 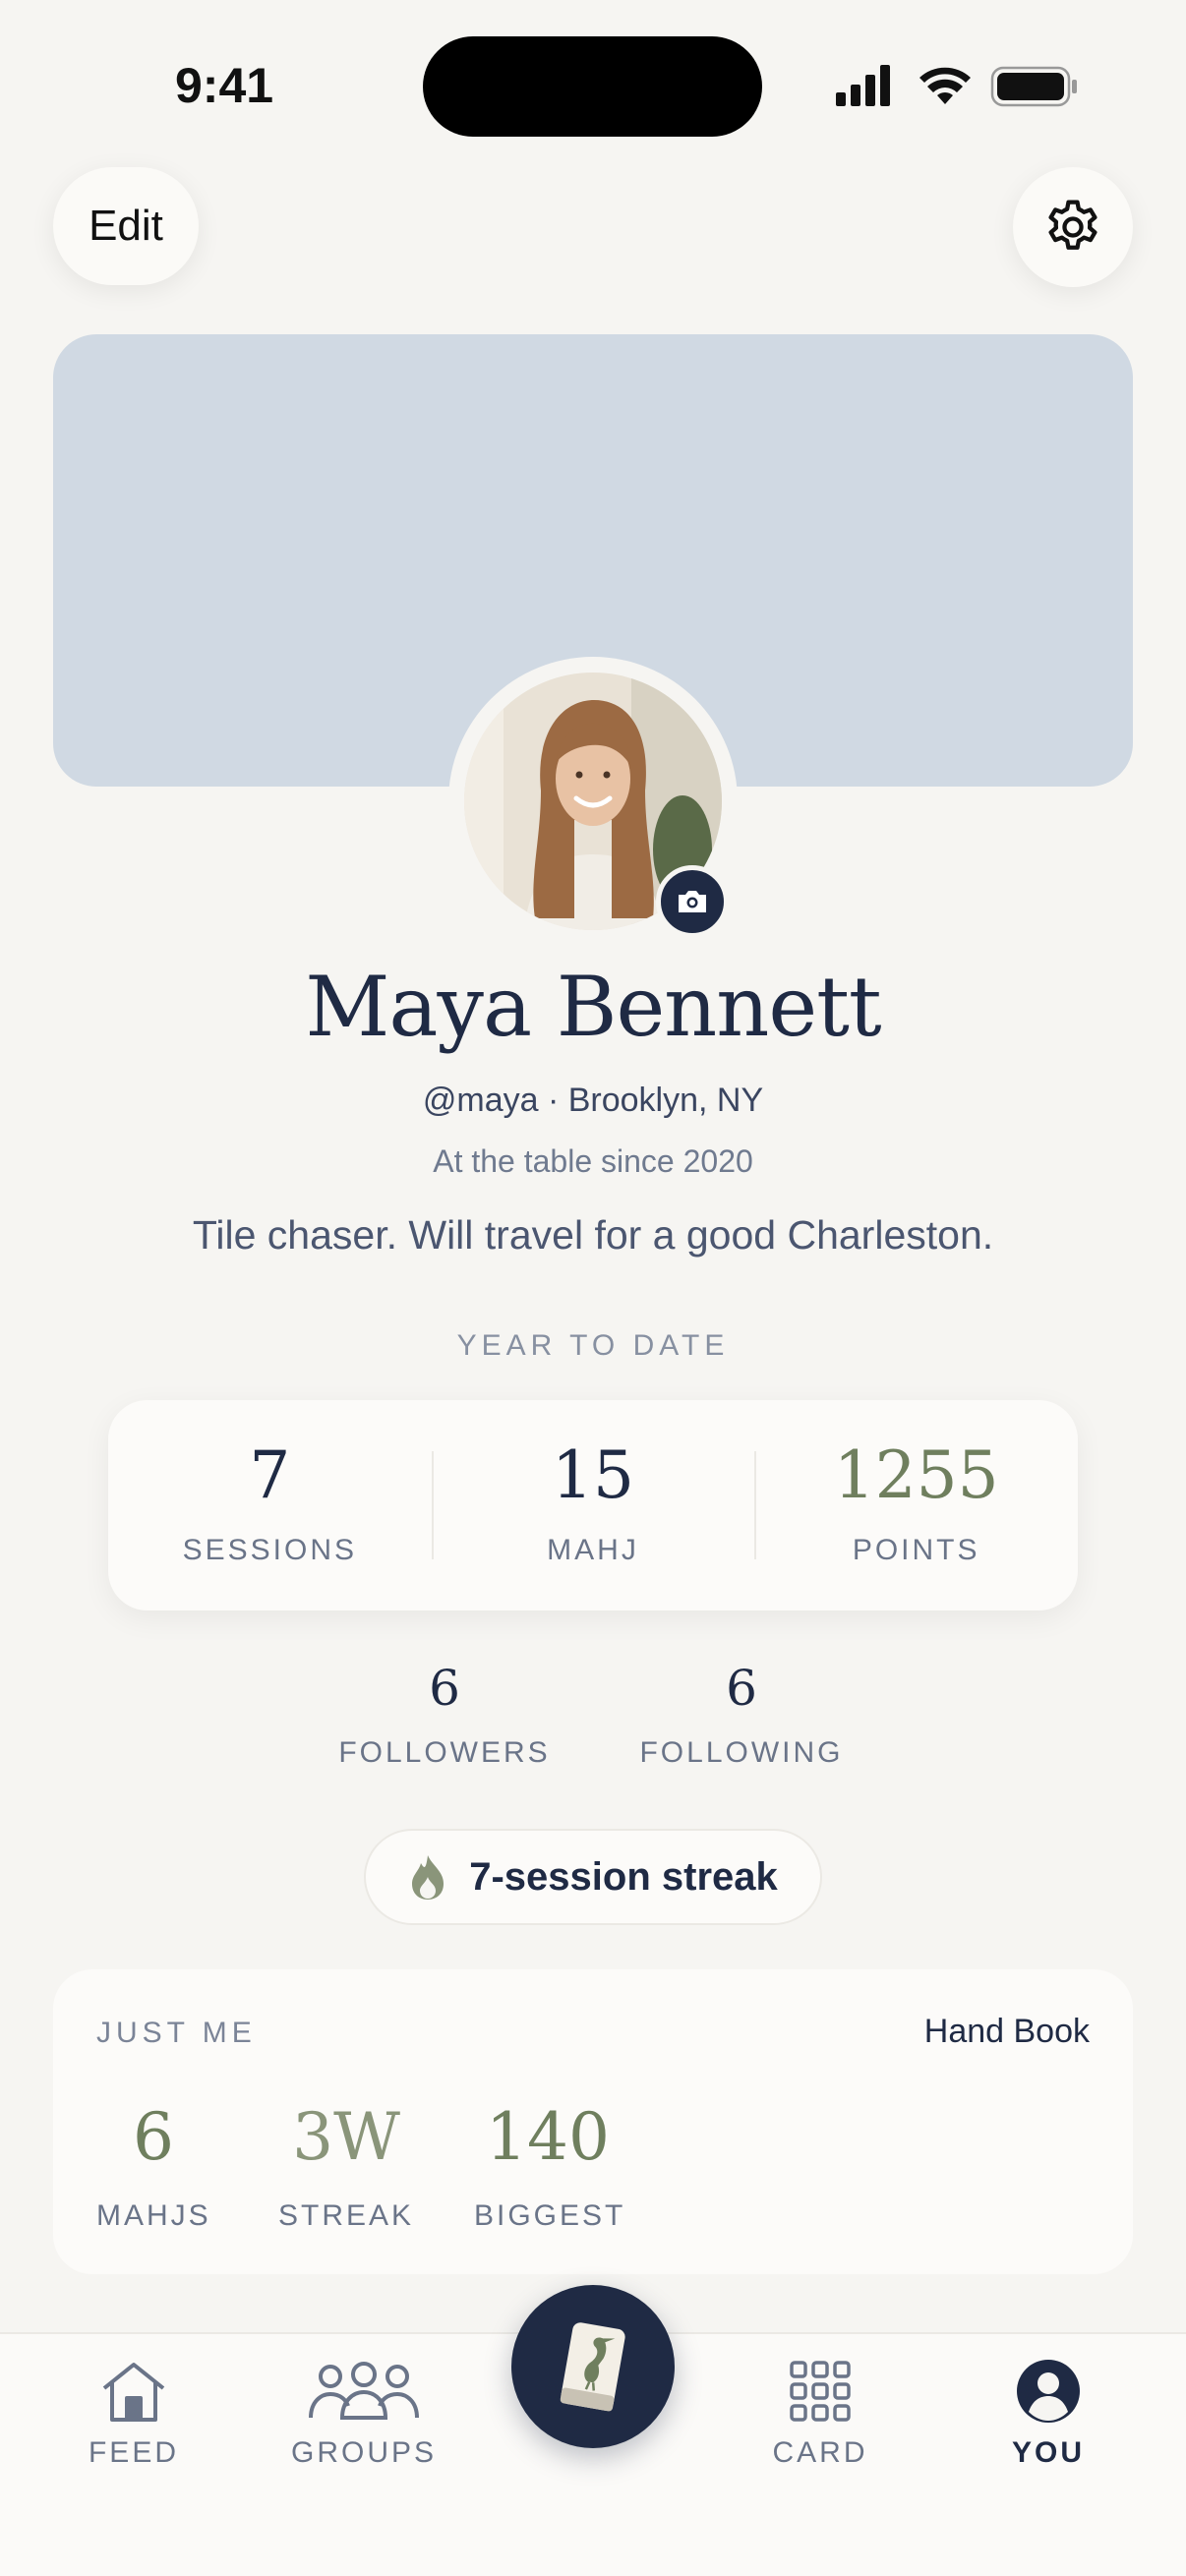 What do you see at coordinates (153, 2215) in the screenshot?
I see `stat-label: MAHJS` at bounding box center [153, 2215].